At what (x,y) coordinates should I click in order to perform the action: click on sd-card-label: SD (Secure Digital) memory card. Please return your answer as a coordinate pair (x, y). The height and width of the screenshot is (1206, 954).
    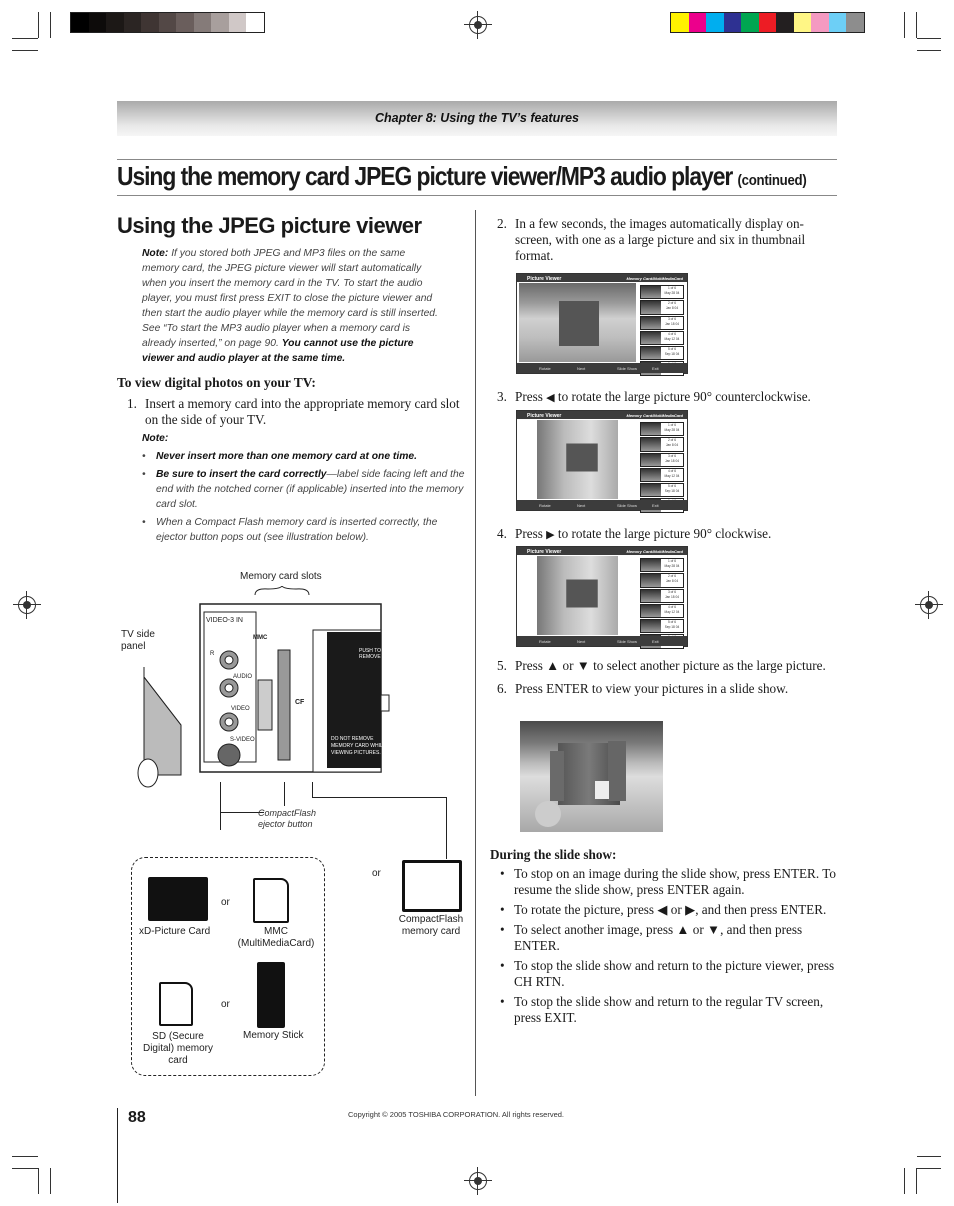
    Looking at the image, I should click on (177, 1048).